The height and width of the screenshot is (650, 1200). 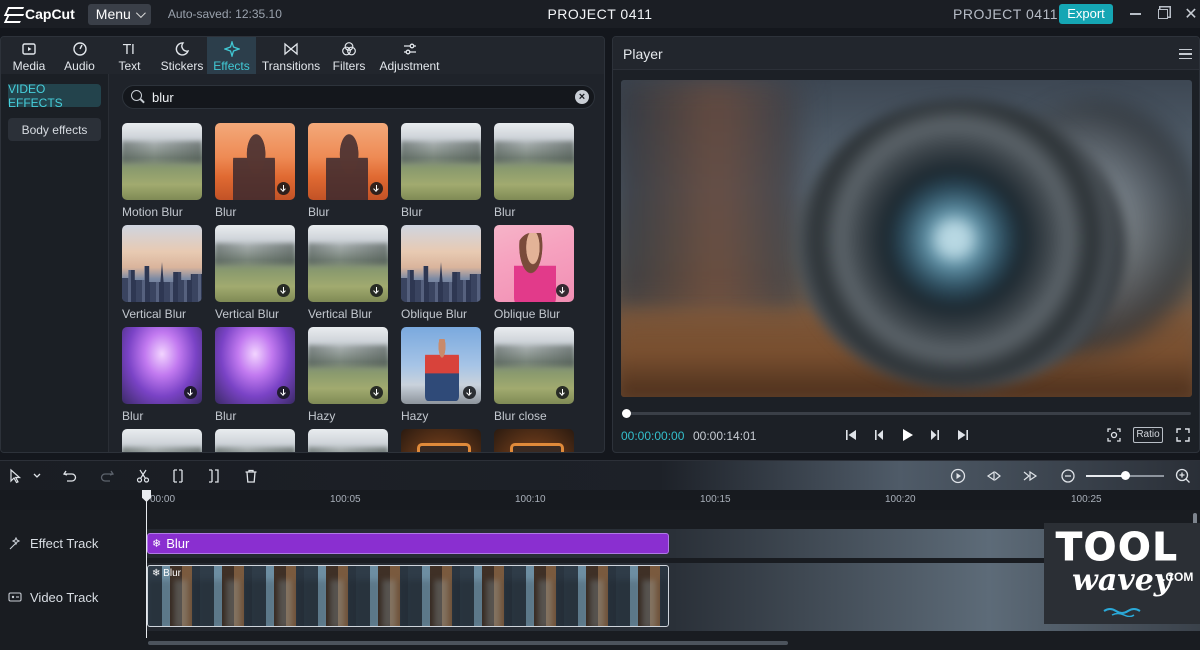 I want to click on effect-clip-blur: ❄ Blur, so click(x=408, y=543).